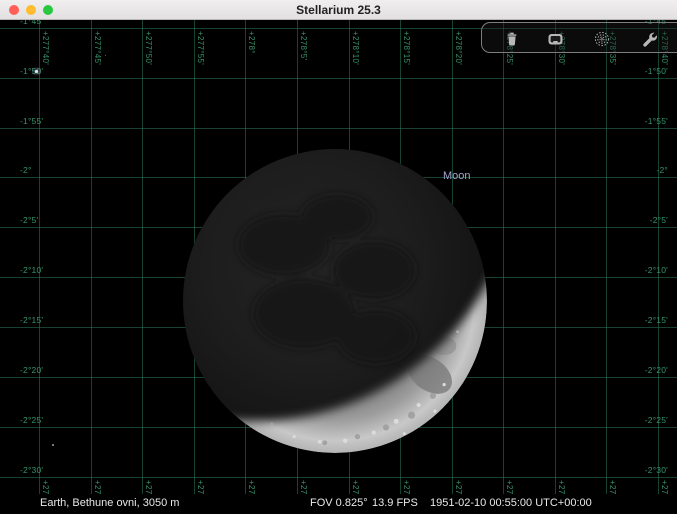 This screenshot has width=677, height=514. What do you see at coordinates (406, 487) in the screenshot?
I see `ra-label-bottom: +278°15'` at bounding box center [406, 487].